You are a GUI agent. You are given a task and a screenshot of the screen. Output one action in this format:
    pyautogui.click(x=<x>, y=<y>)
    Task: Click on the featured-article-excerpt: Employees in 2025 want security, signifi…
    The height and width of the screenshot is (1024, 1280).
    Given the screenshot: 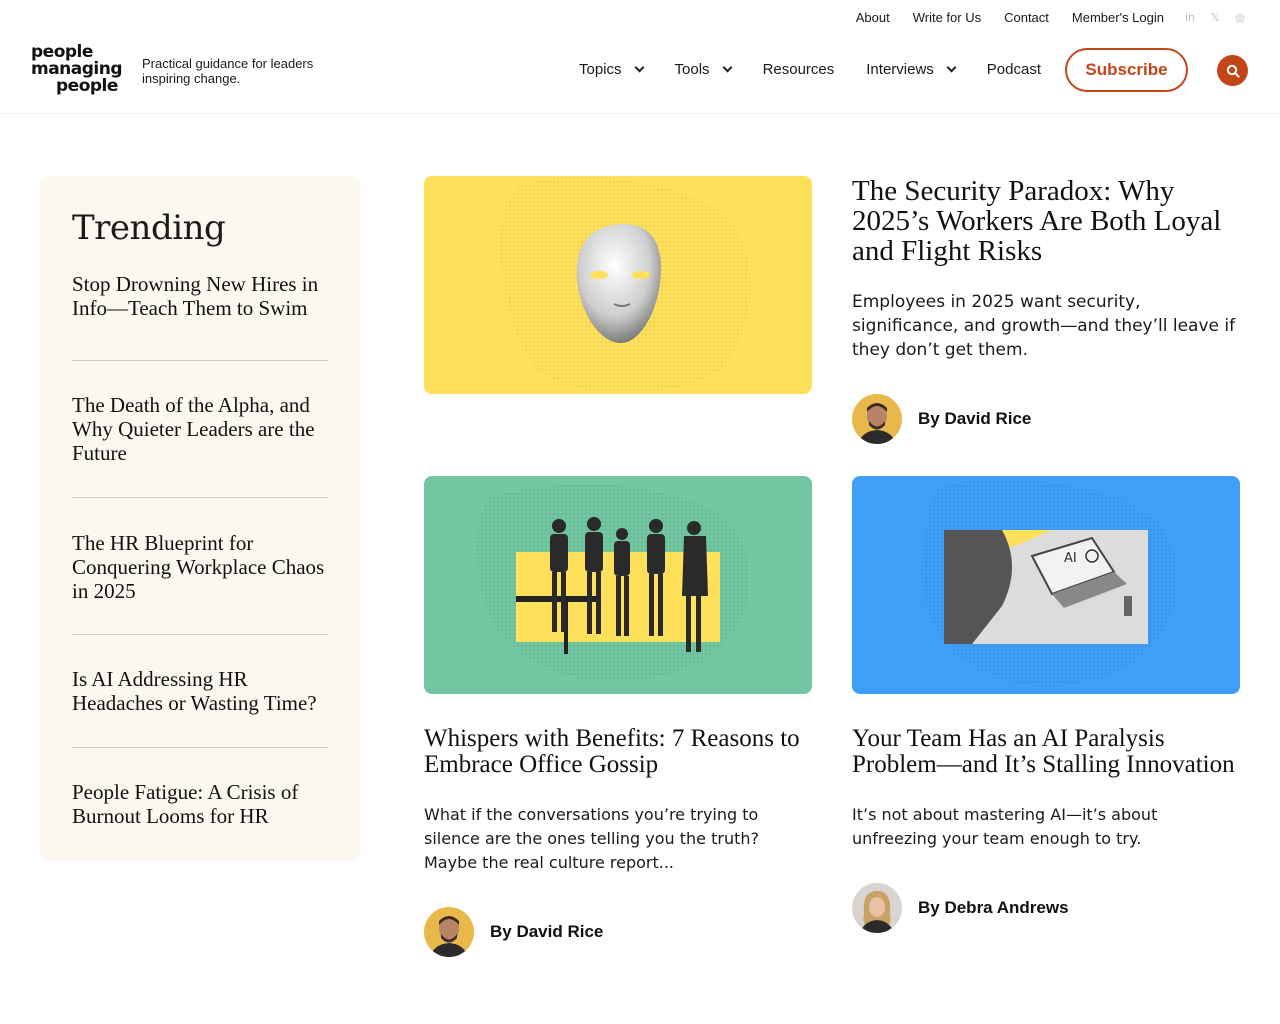 What is the action you would take?
    pyautogui.click(x=1044, y=326)
    